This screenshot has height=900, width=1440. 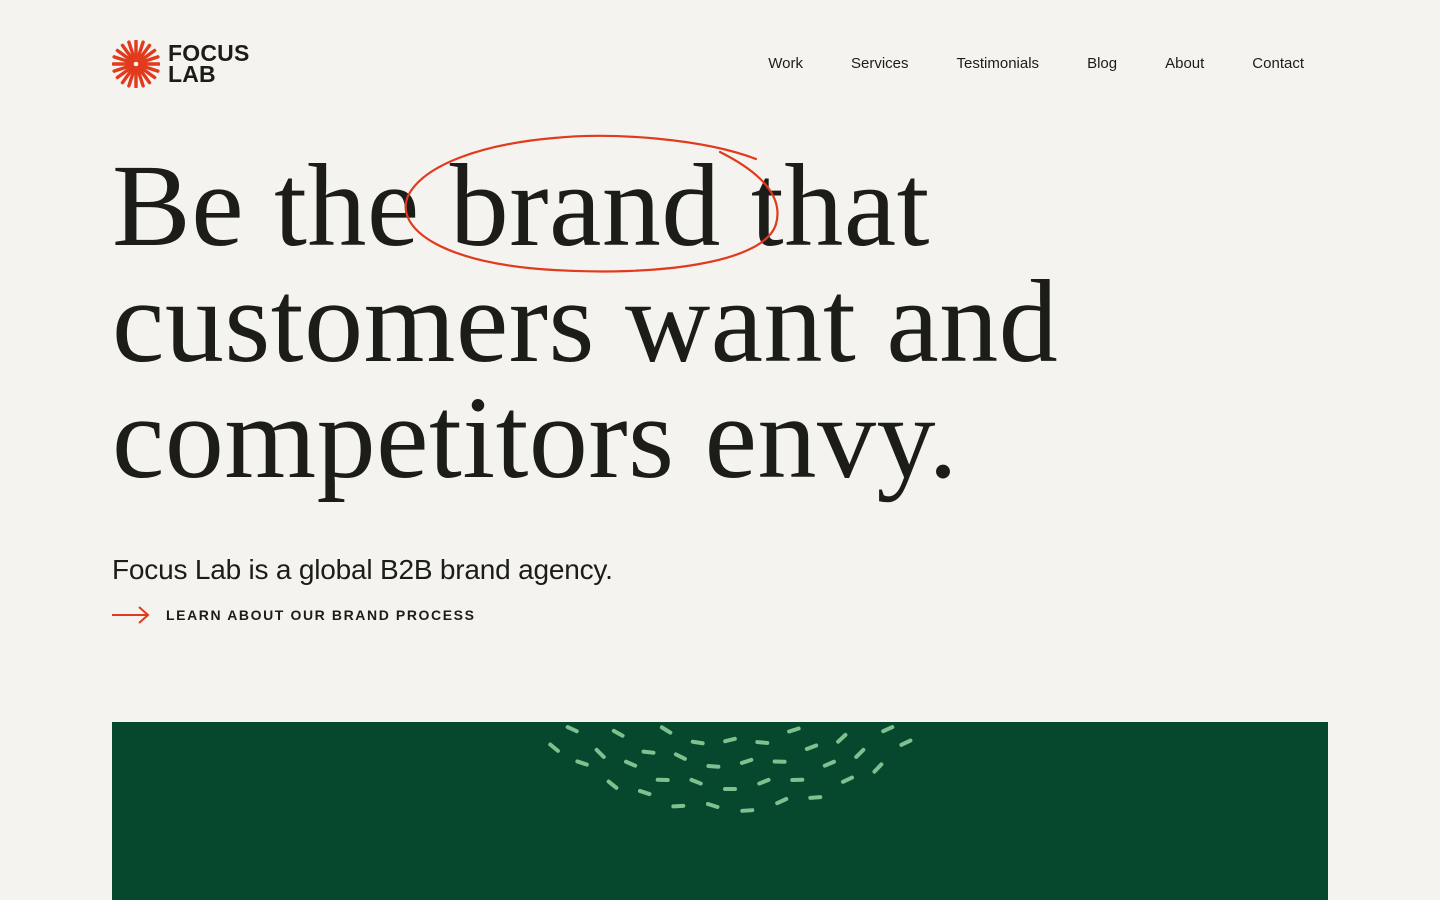 I want to click on logo-line-lab: LAB, so click(x=192, y=74).